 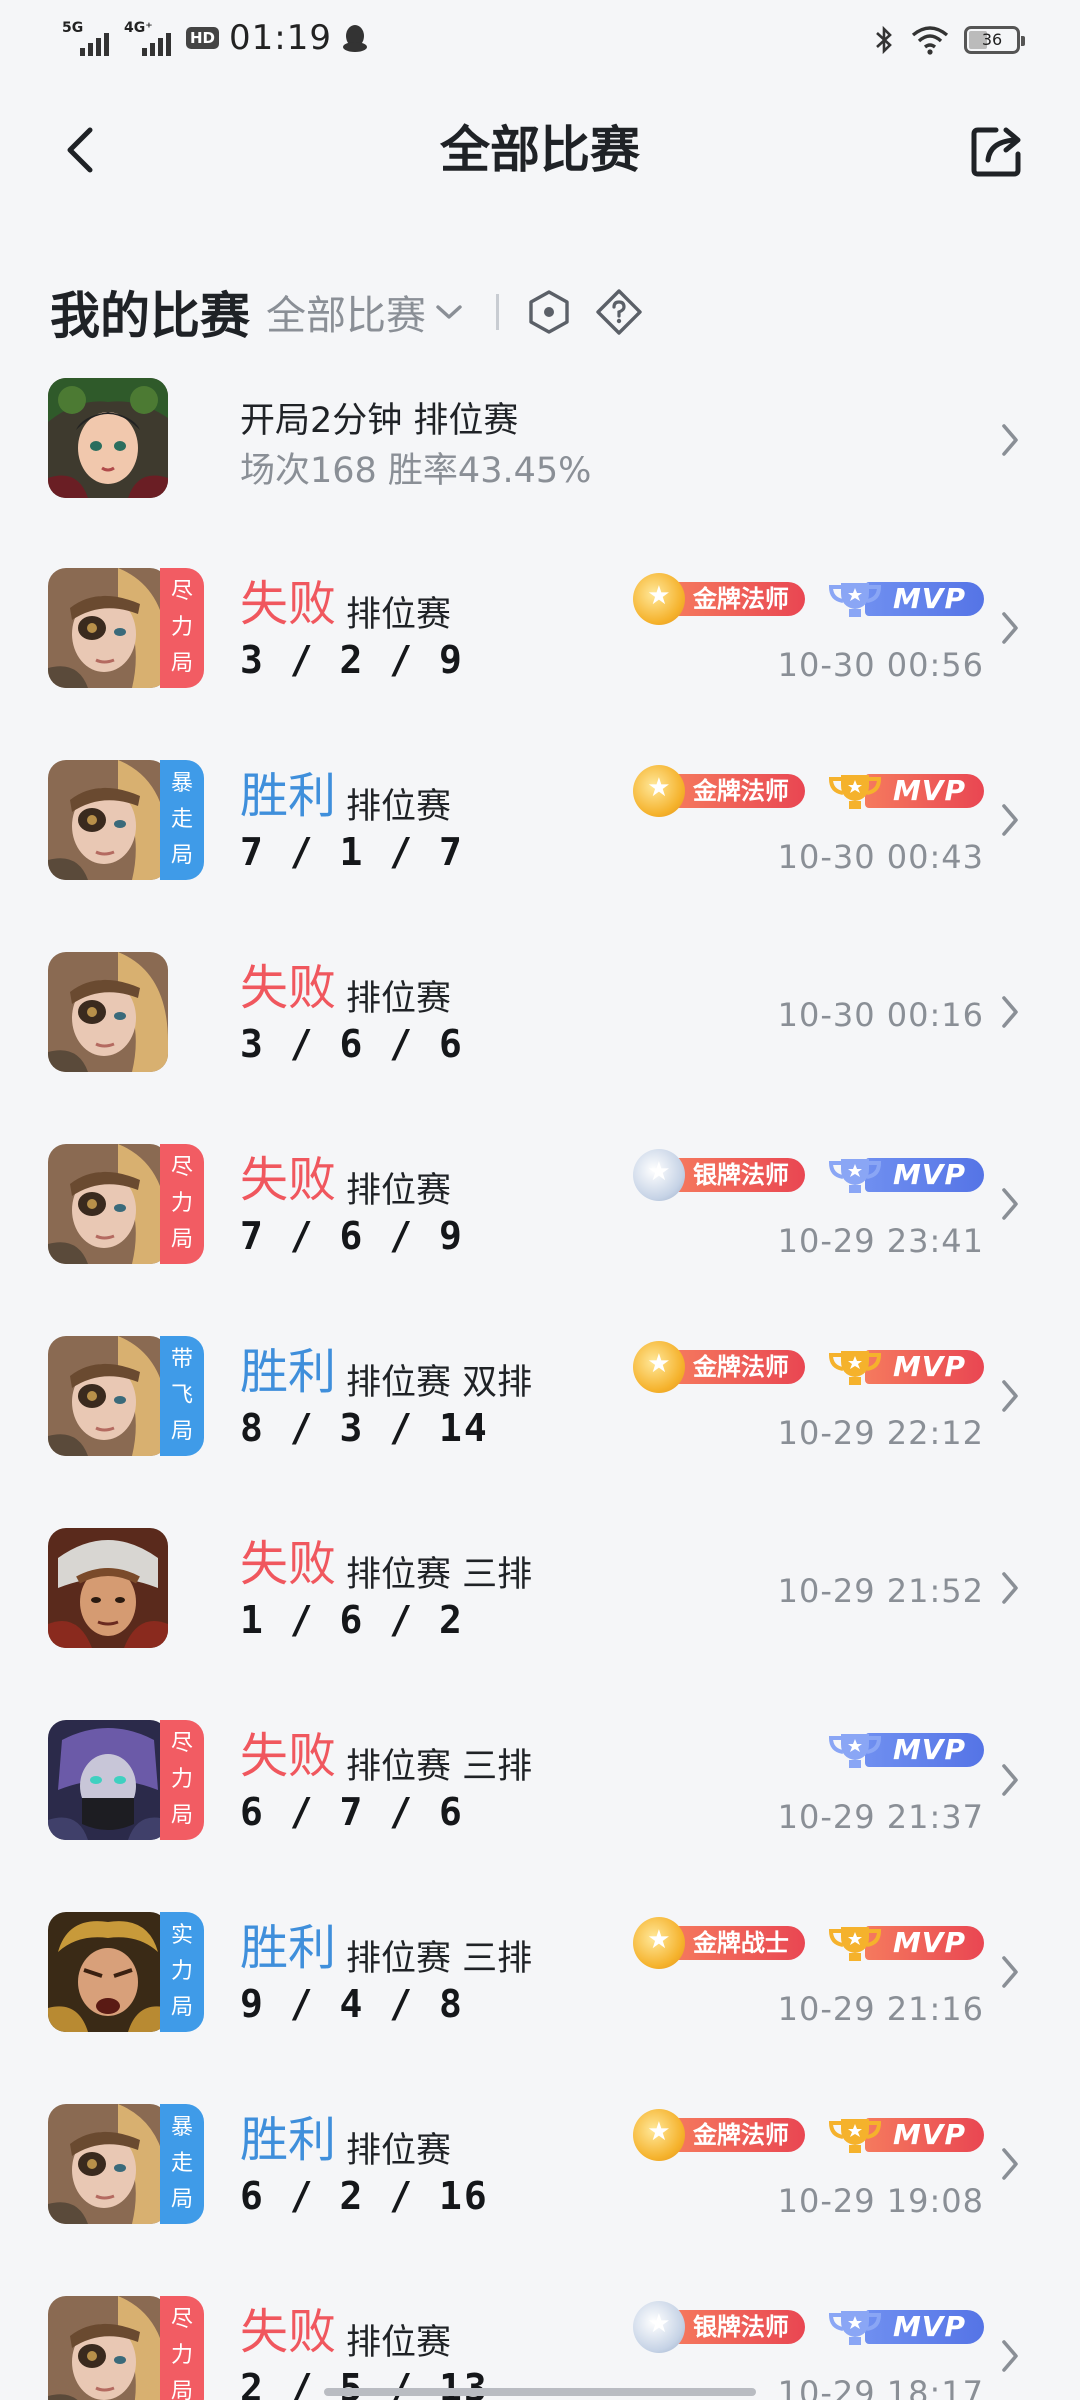 What do you see at coordinates (880, 1241) in the screenshot?
I see `match-time: 10-29 23:41` at bounding box center [880, 1241].